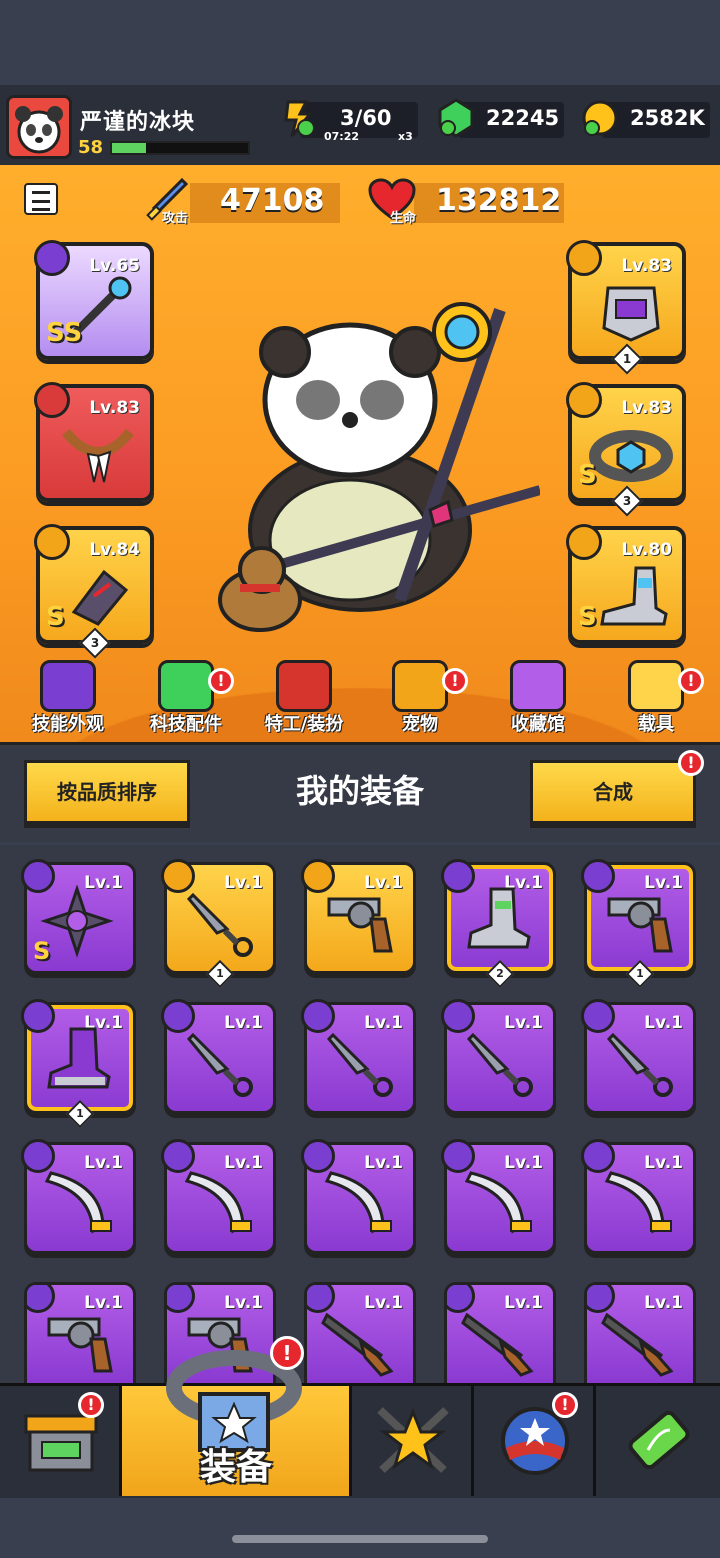 The height and width of the screenshot is (1558, 720). I want to click on boots-level: Lv.80, so click(646, 550).